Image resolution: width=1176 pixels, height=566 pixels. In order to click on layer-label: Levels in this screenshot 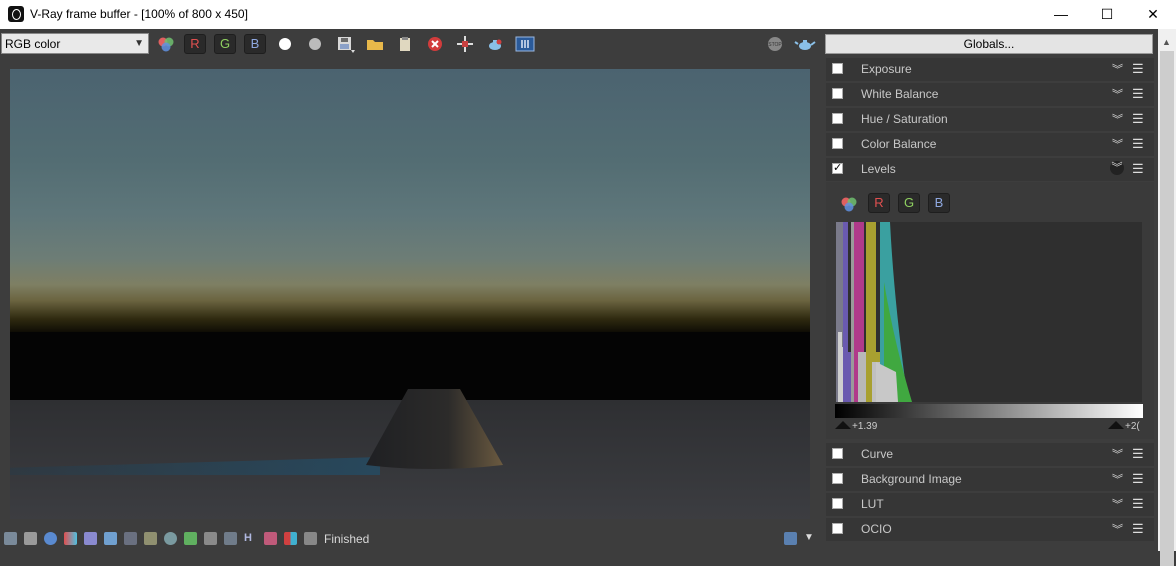, I will do `click(878, 169)`.